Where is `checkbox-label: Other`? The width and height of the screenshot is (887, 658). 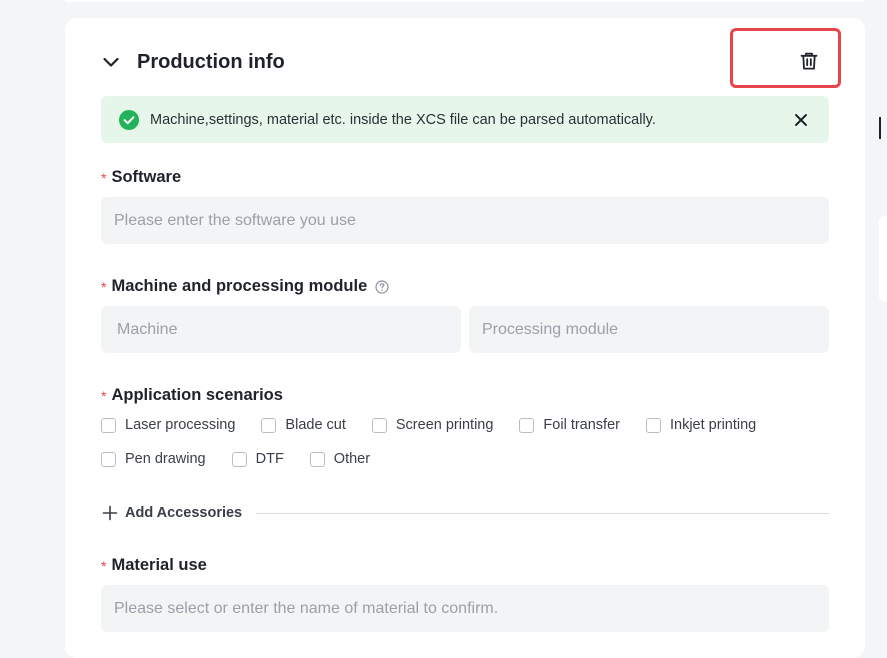
checkbox-label: Other is located at coordinates (352, 459).